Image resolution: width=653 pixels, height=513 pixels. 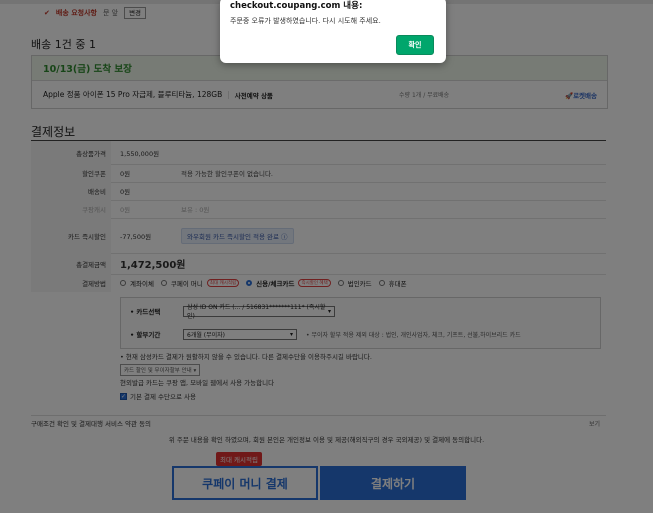 What do you see at coordinates (71, 283) in the screenshot?
I see `row-label: 결제방법` at bounding box center [71, 283].